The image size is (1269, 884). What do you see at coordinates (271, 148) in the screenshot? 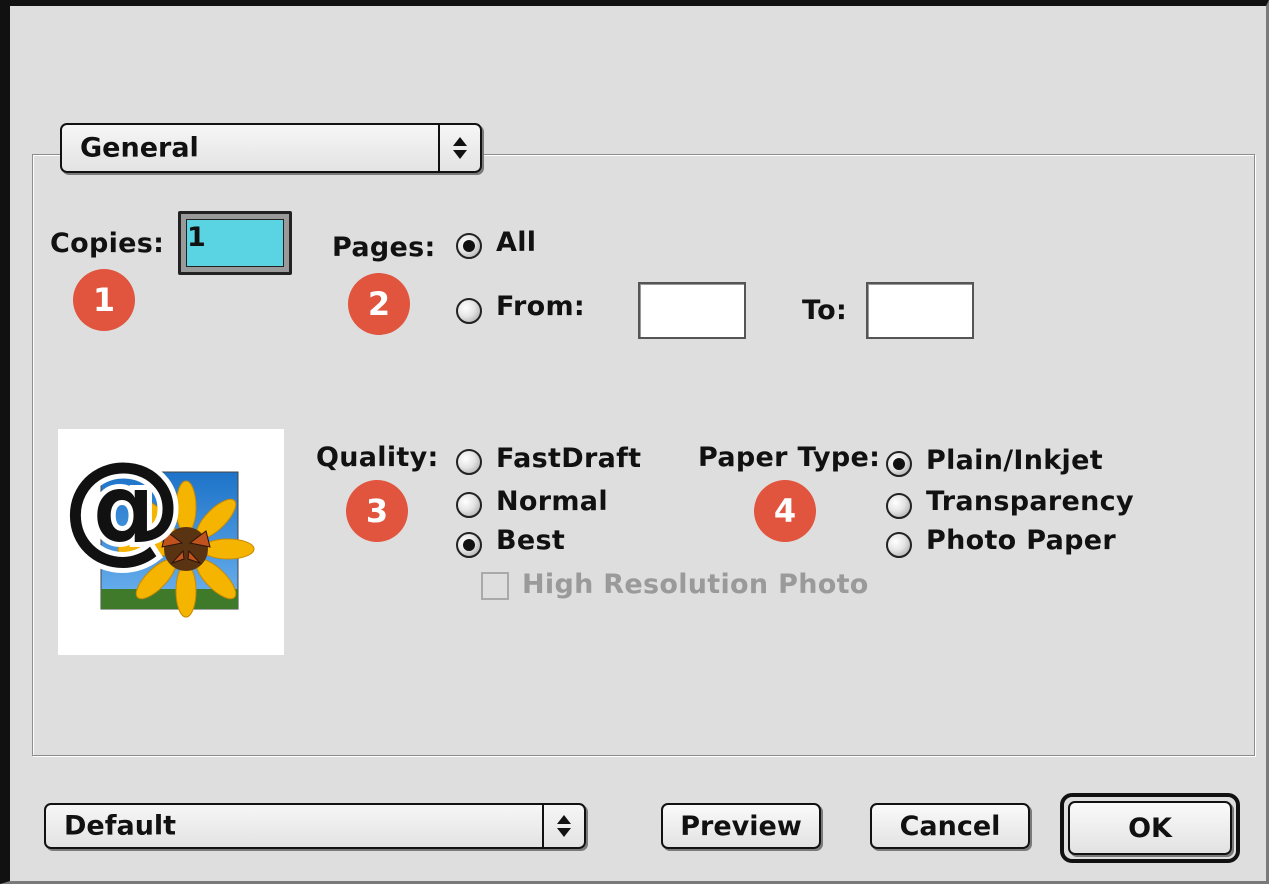
I see `panel-popup: General` at bounding box center [271, 148].